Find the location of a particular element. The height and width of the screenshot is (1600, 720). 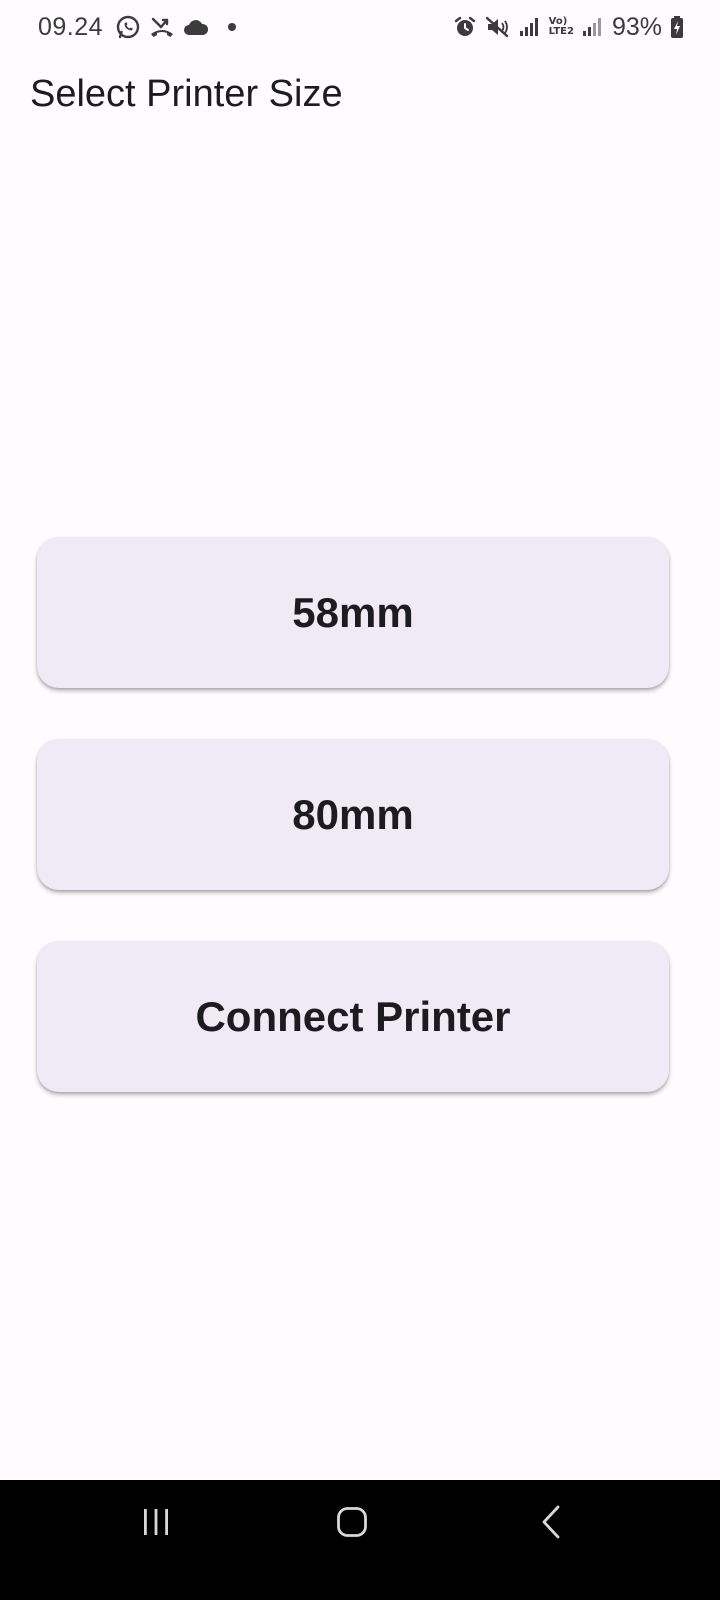

alarm-icon is located at coordinates (465, 27).